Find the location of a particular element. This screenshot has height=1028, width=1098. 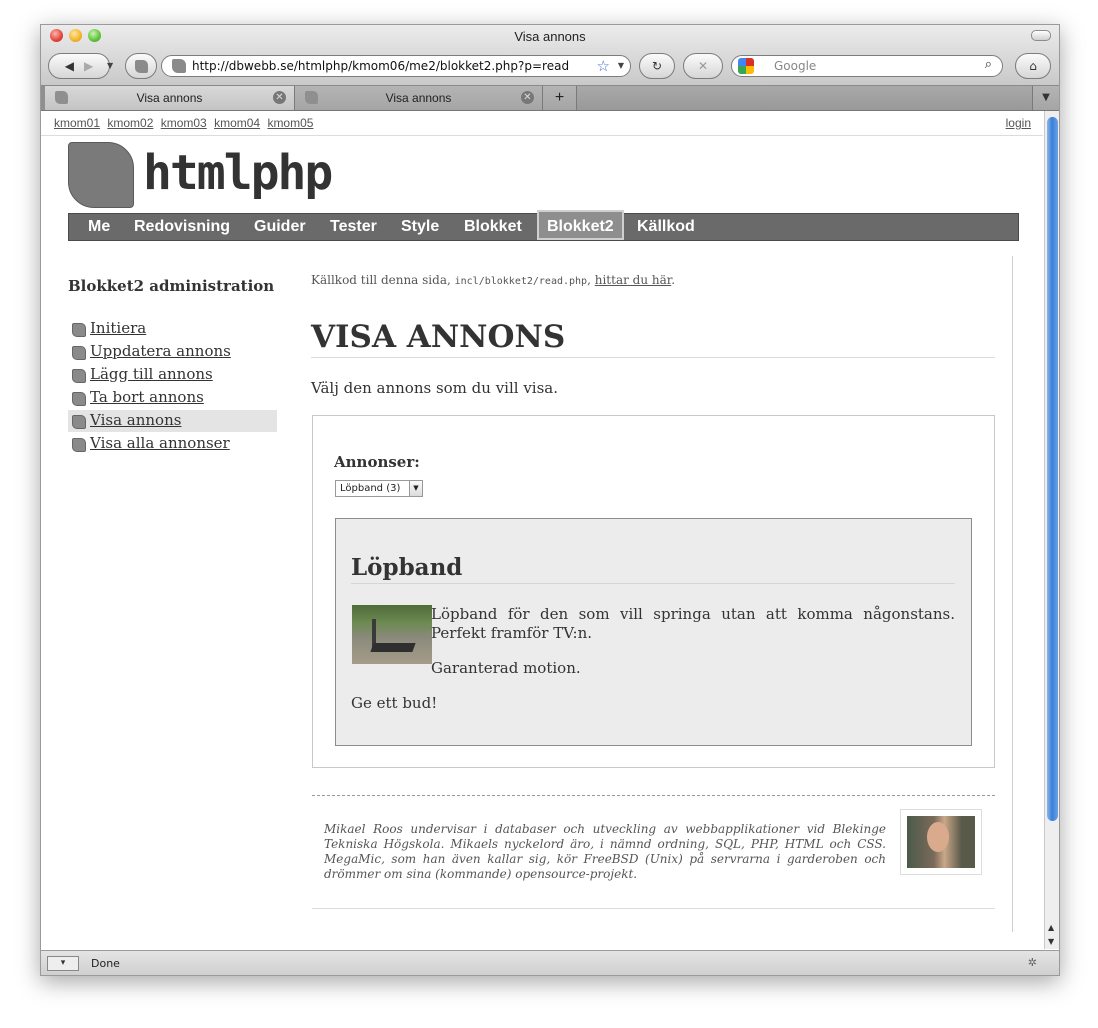

sidebar-item-label: Visa annons is located at coordinates (135, 420).